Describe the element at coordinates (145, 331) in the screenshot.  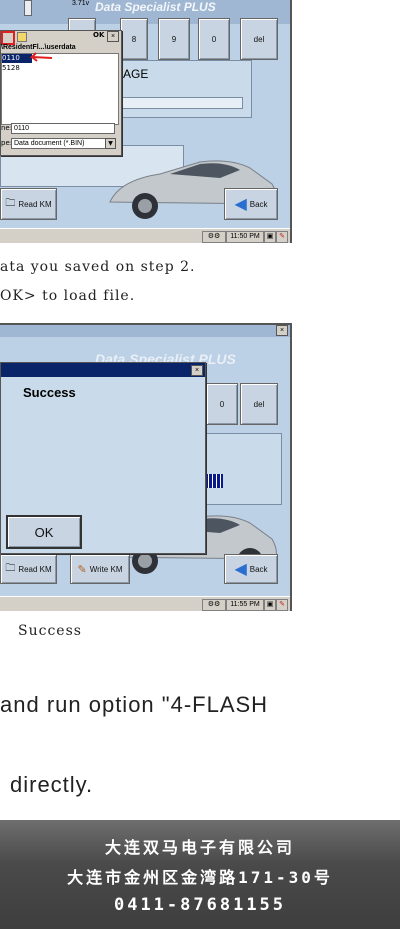
I see `window-titlebar: ×` at that location.